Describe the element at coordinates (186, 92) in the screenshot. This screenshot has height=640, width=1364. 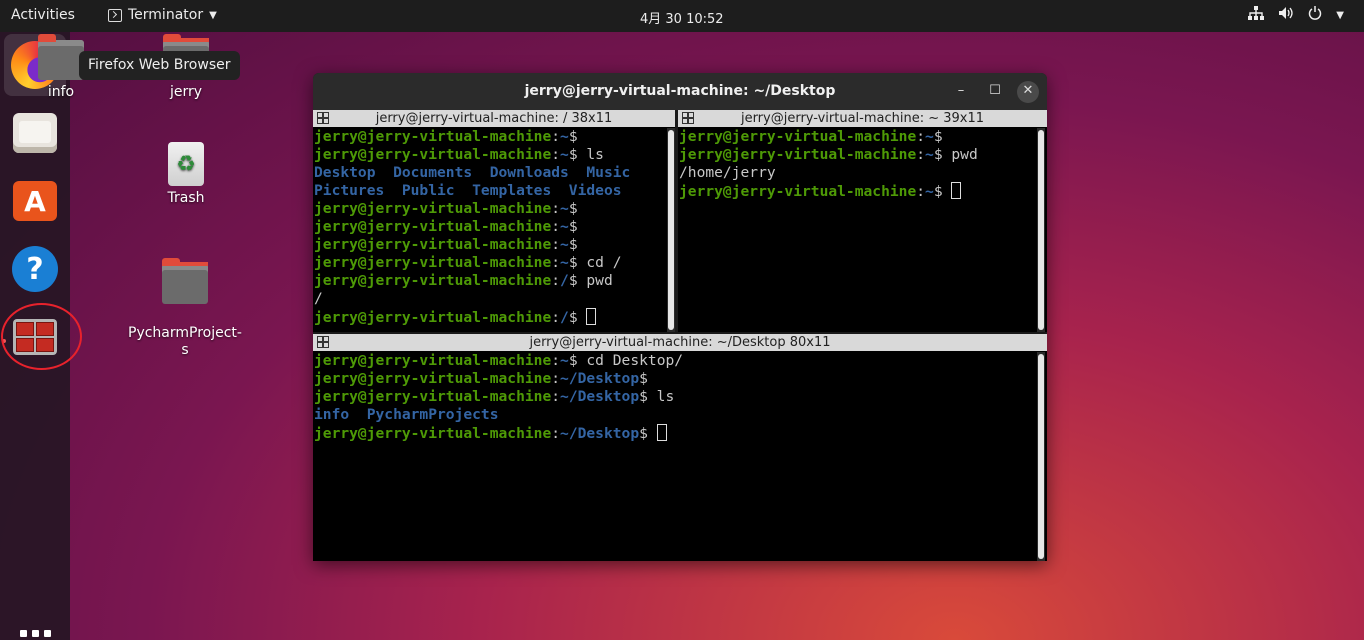
I see `desktop-icon-label: jerry` at that location.